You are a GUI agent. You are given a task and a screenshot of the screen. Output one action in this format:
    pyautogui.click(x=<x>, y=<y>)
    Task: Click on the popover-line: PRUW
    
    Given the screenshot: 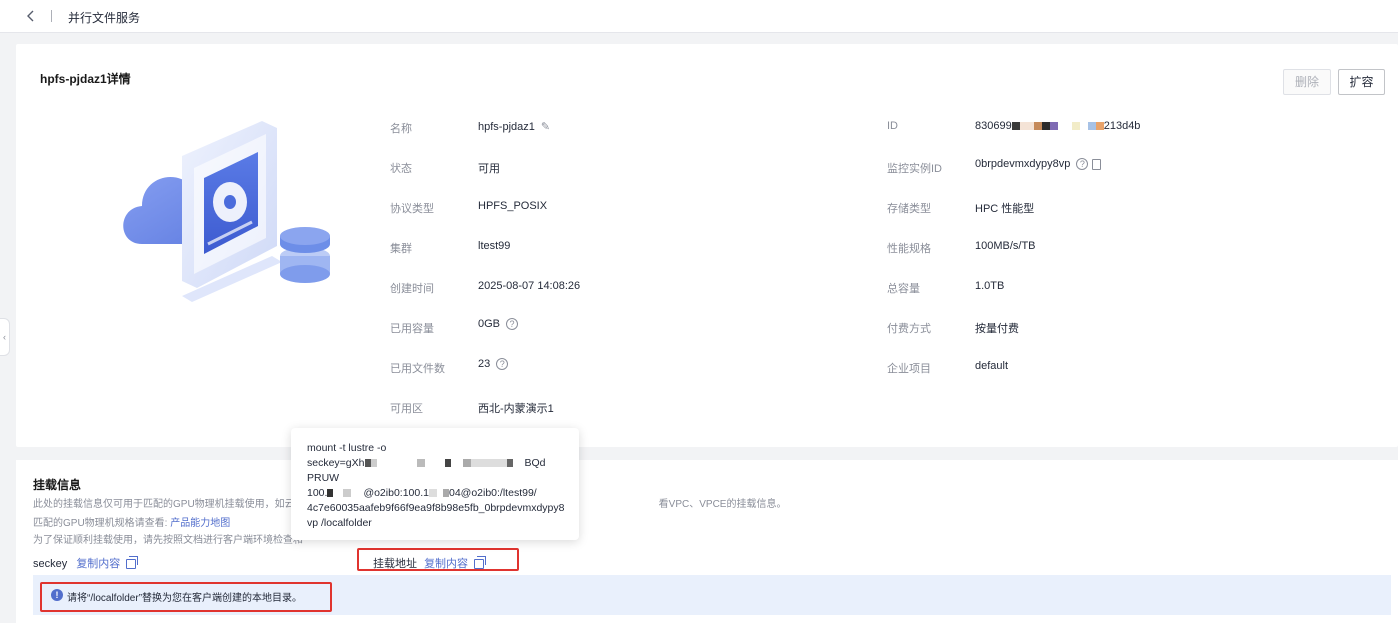 What is the action you would take?
    pyautogui.click(x=323, y=478)
    